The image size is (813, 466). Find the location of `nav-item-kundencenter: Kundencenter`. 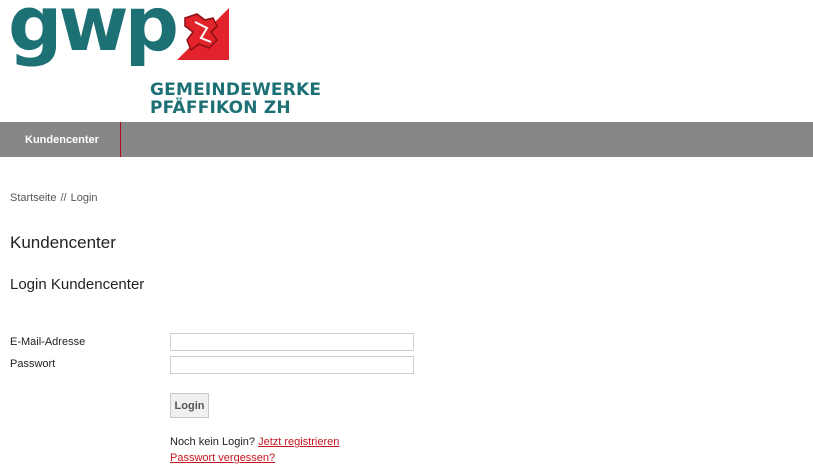

nav-item-kundencenter: Kundencenter is located at coordinates (65, 139).